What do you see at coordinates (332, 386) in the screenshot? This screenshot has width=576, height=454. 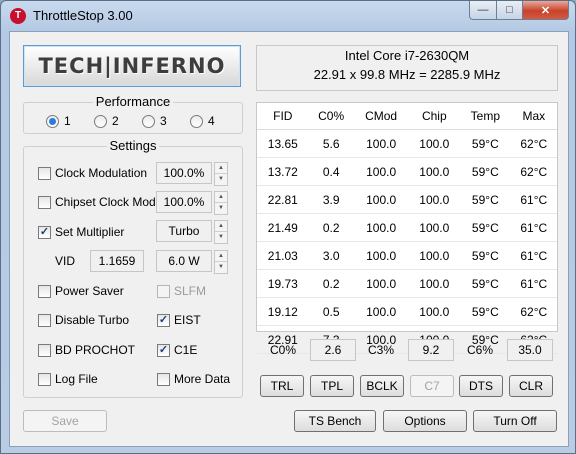 I see `tpl-button: TPL` at bounding box center [332, 386].